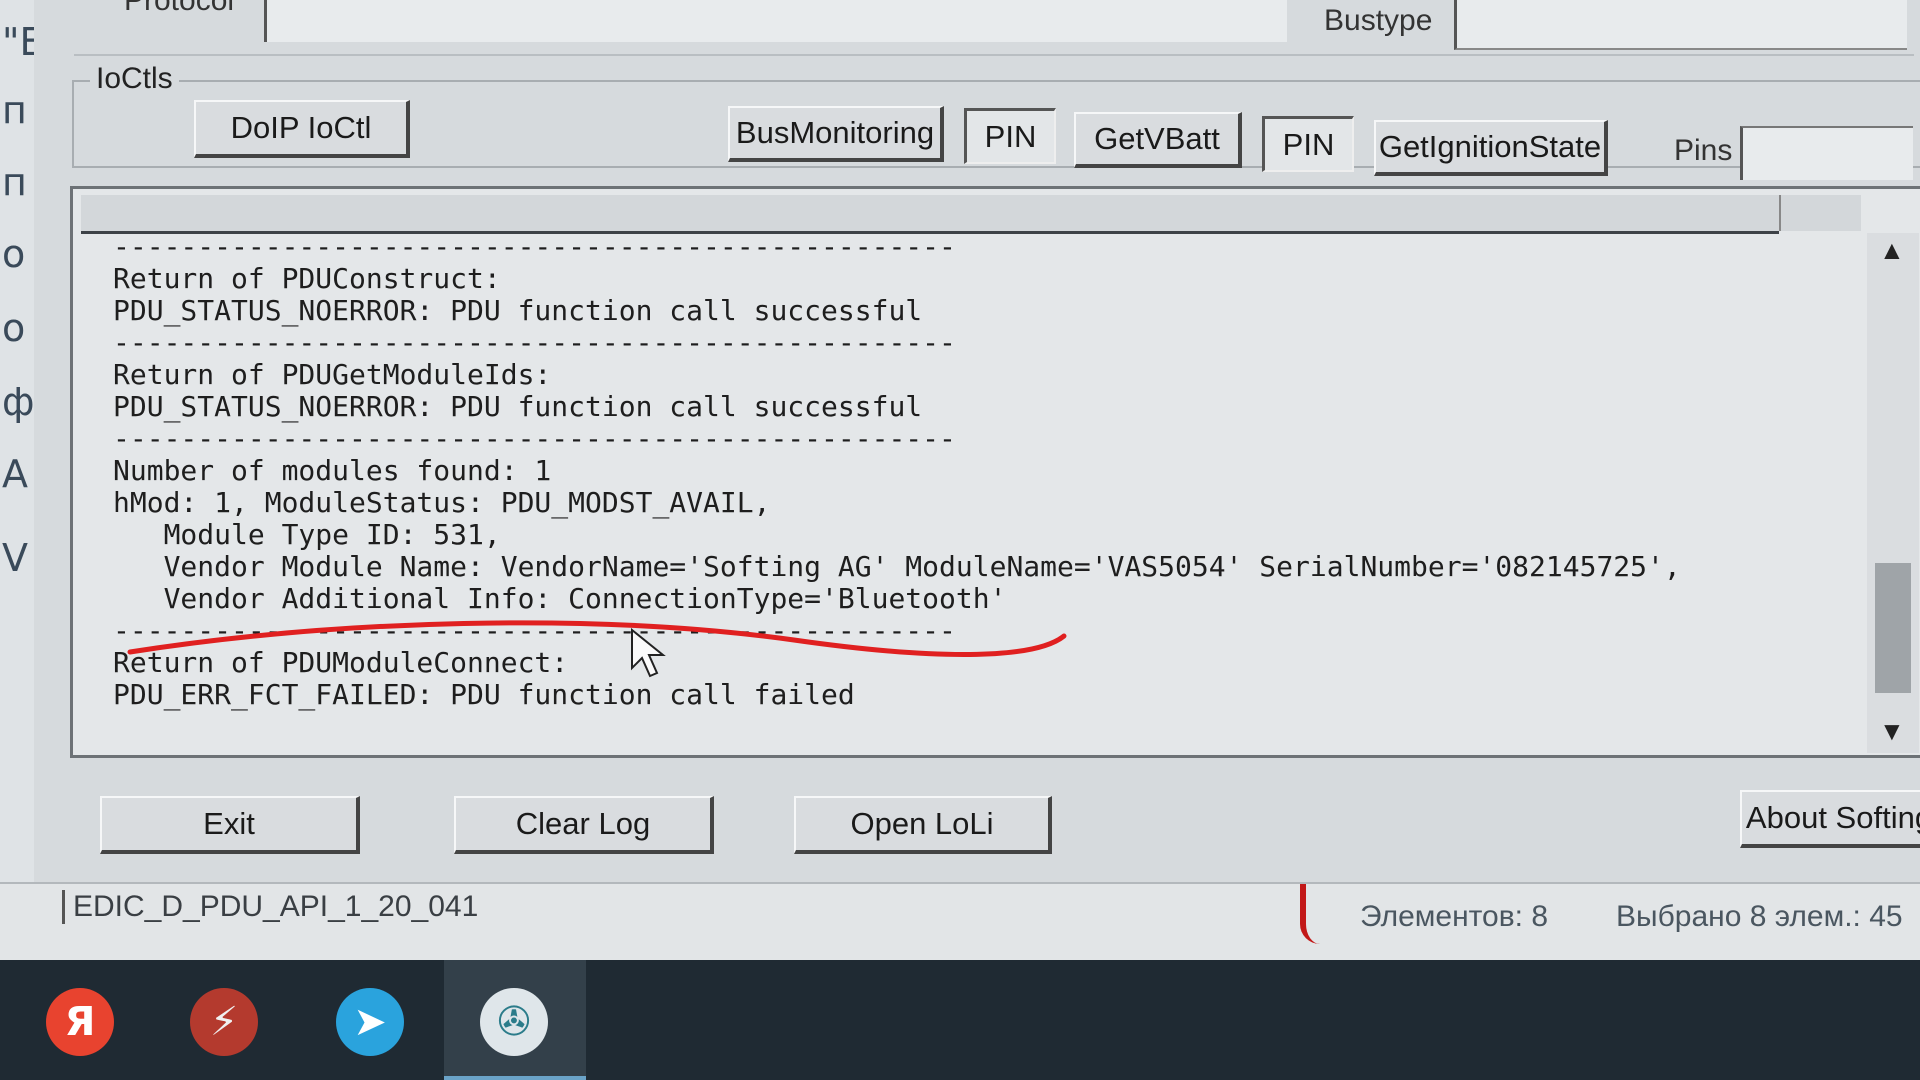 This screenshot has height=1080, width=1920. Describe the element at coordinates (584, 825) in the screenshot. I see `clear-log-button: Clear Log` at that location.